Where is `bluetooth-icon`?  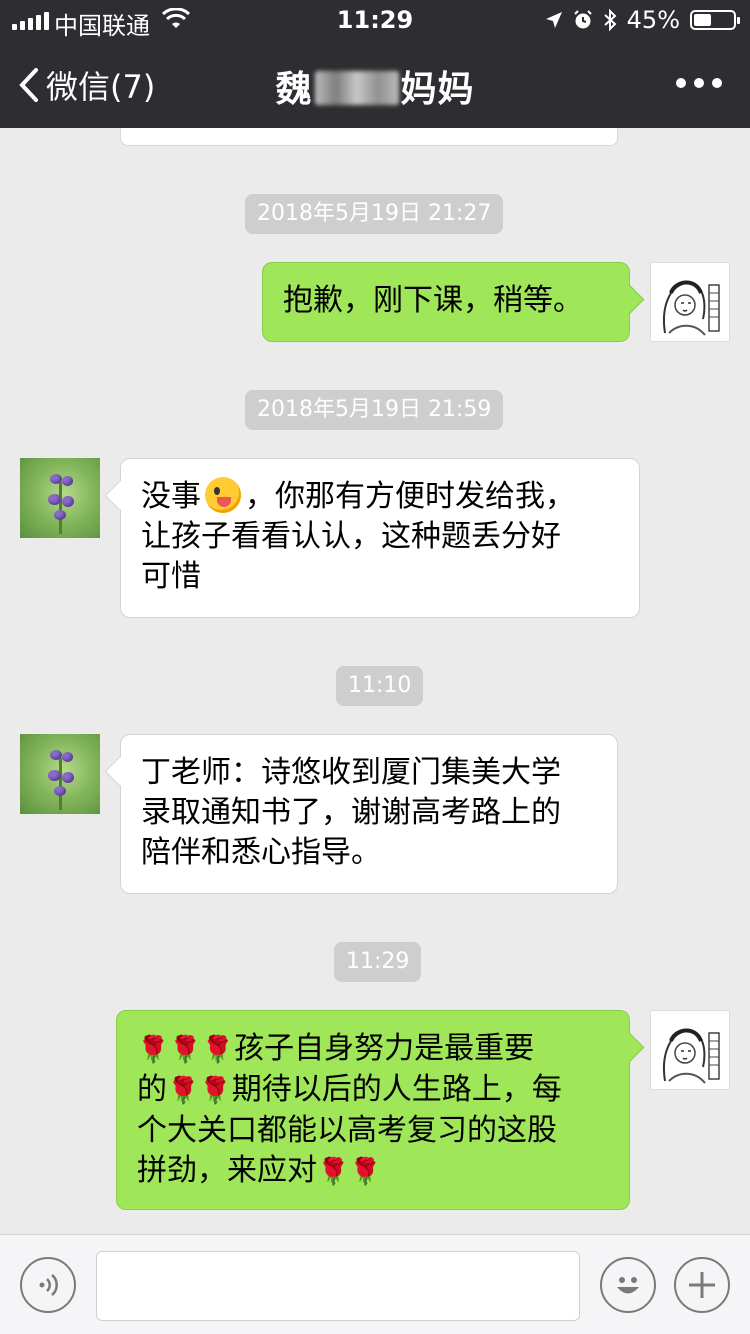
bluetooth-icon is located at coordinates (610, 20).